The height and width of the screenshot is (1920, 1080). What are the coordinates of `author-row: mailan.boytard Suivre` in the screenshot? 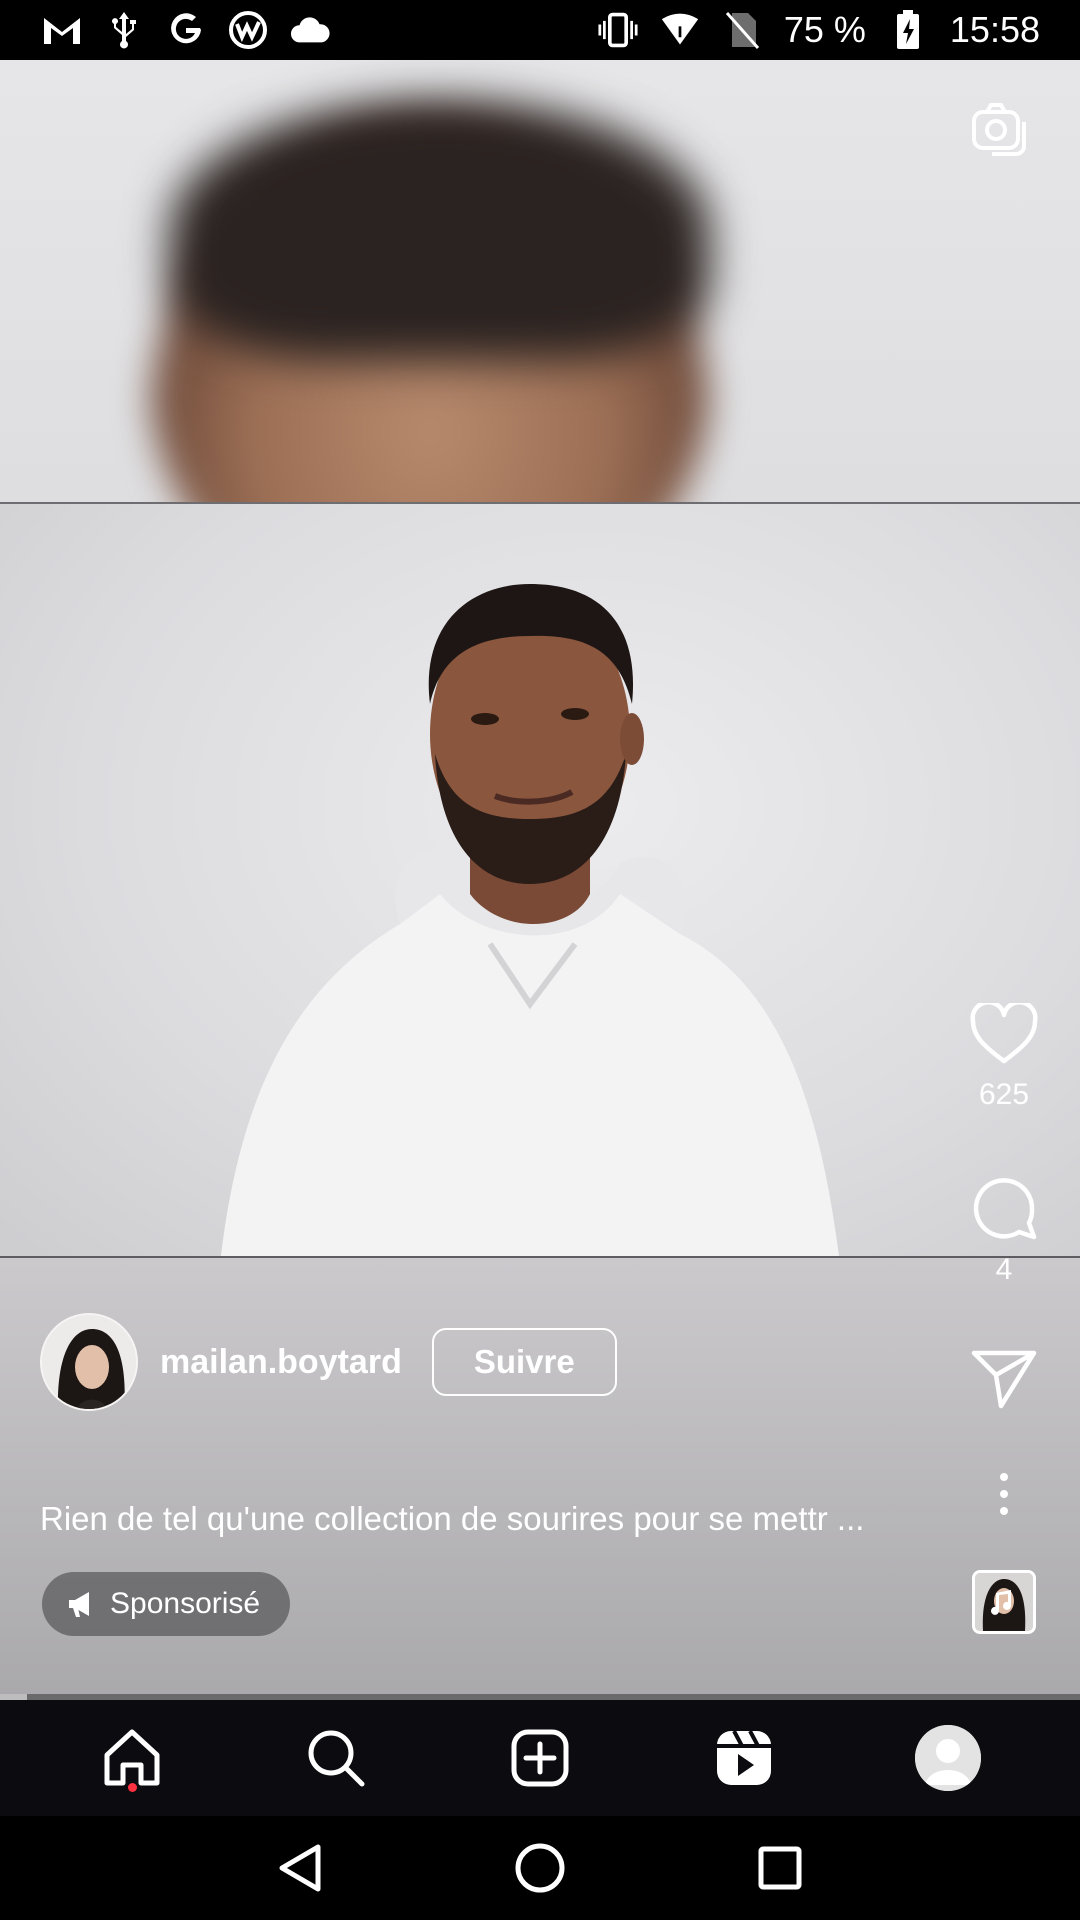 It's located at (328, 1362).